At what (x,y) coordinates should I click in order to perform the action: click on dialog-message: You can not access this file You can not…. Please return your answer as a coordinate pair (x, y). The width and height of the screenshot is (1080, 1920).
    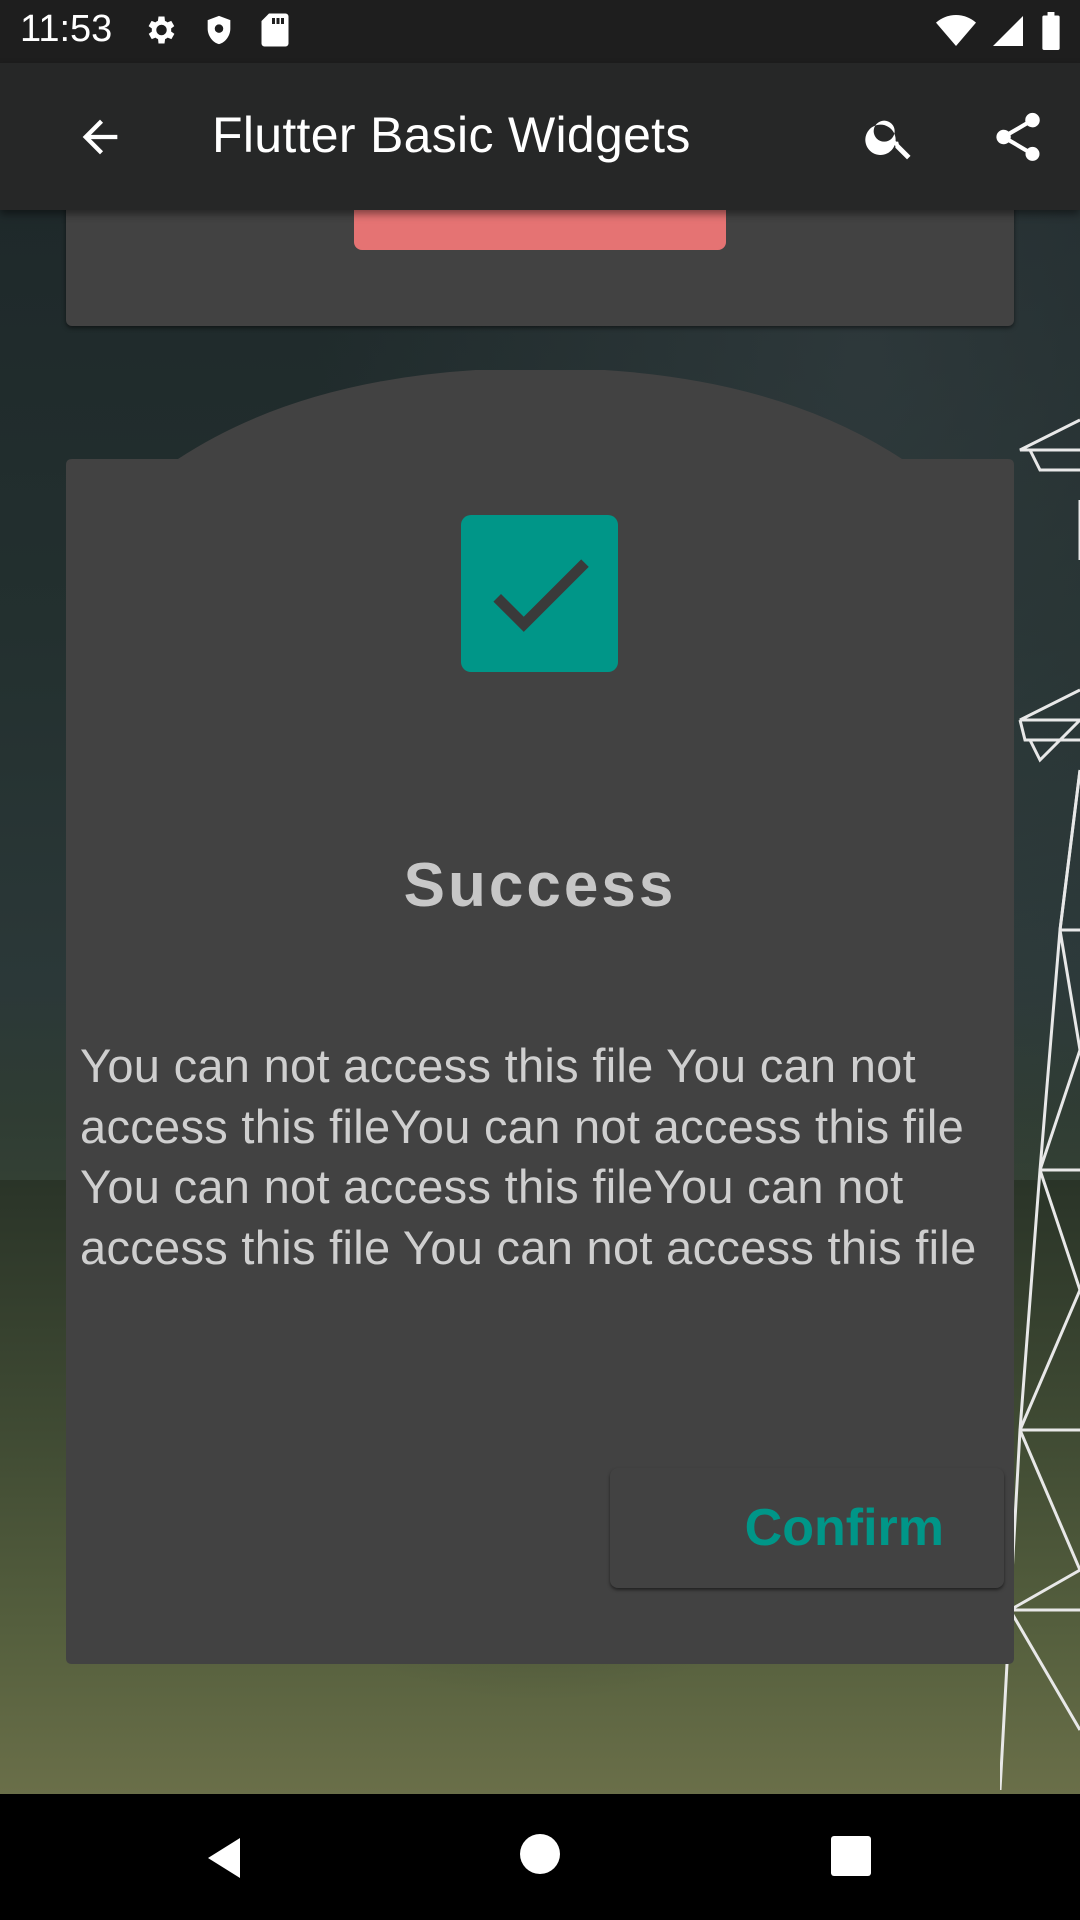
    Looking at the image, I should click on (528, 1156).